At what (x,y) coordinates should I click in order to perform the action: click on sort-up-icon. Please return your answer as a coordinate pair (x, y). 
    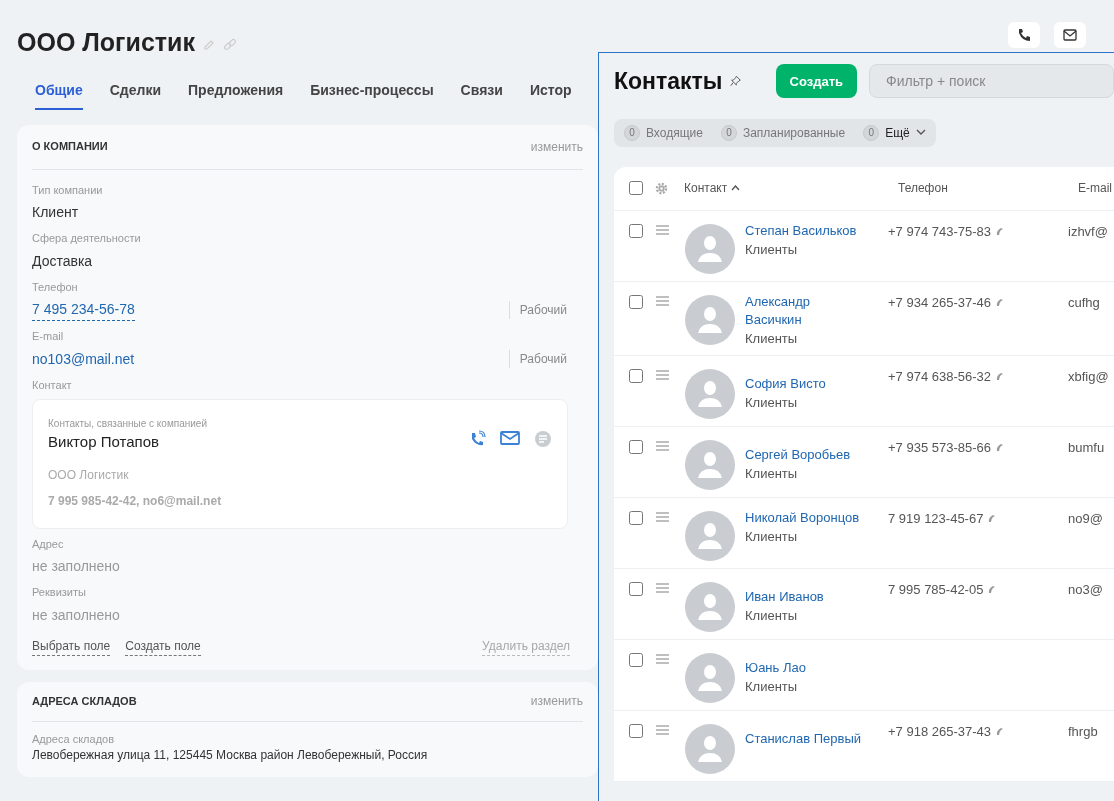
    Looking at the image, I should click on (736, 188).